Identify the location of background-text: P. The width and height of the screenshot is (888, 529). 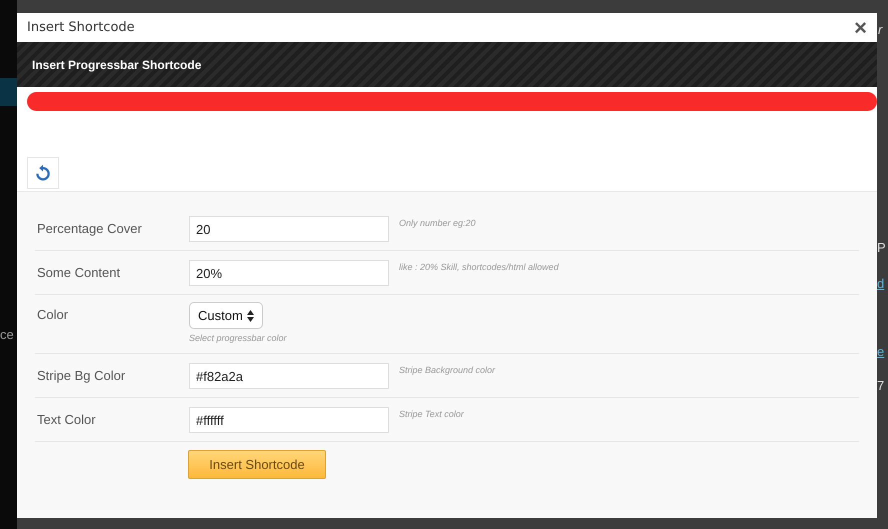
(881, 248).